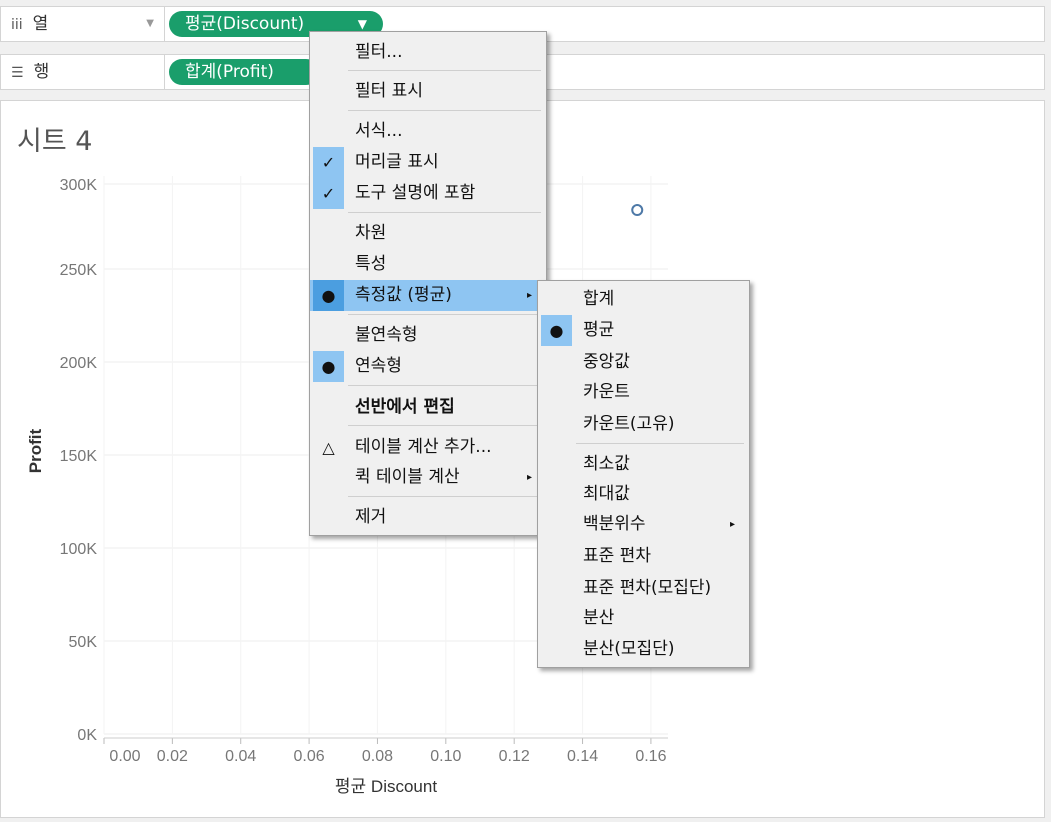 This screenshot has width=1051, height=822. I want to click on submenu-item: 카운트(고유), so click(643, 424).